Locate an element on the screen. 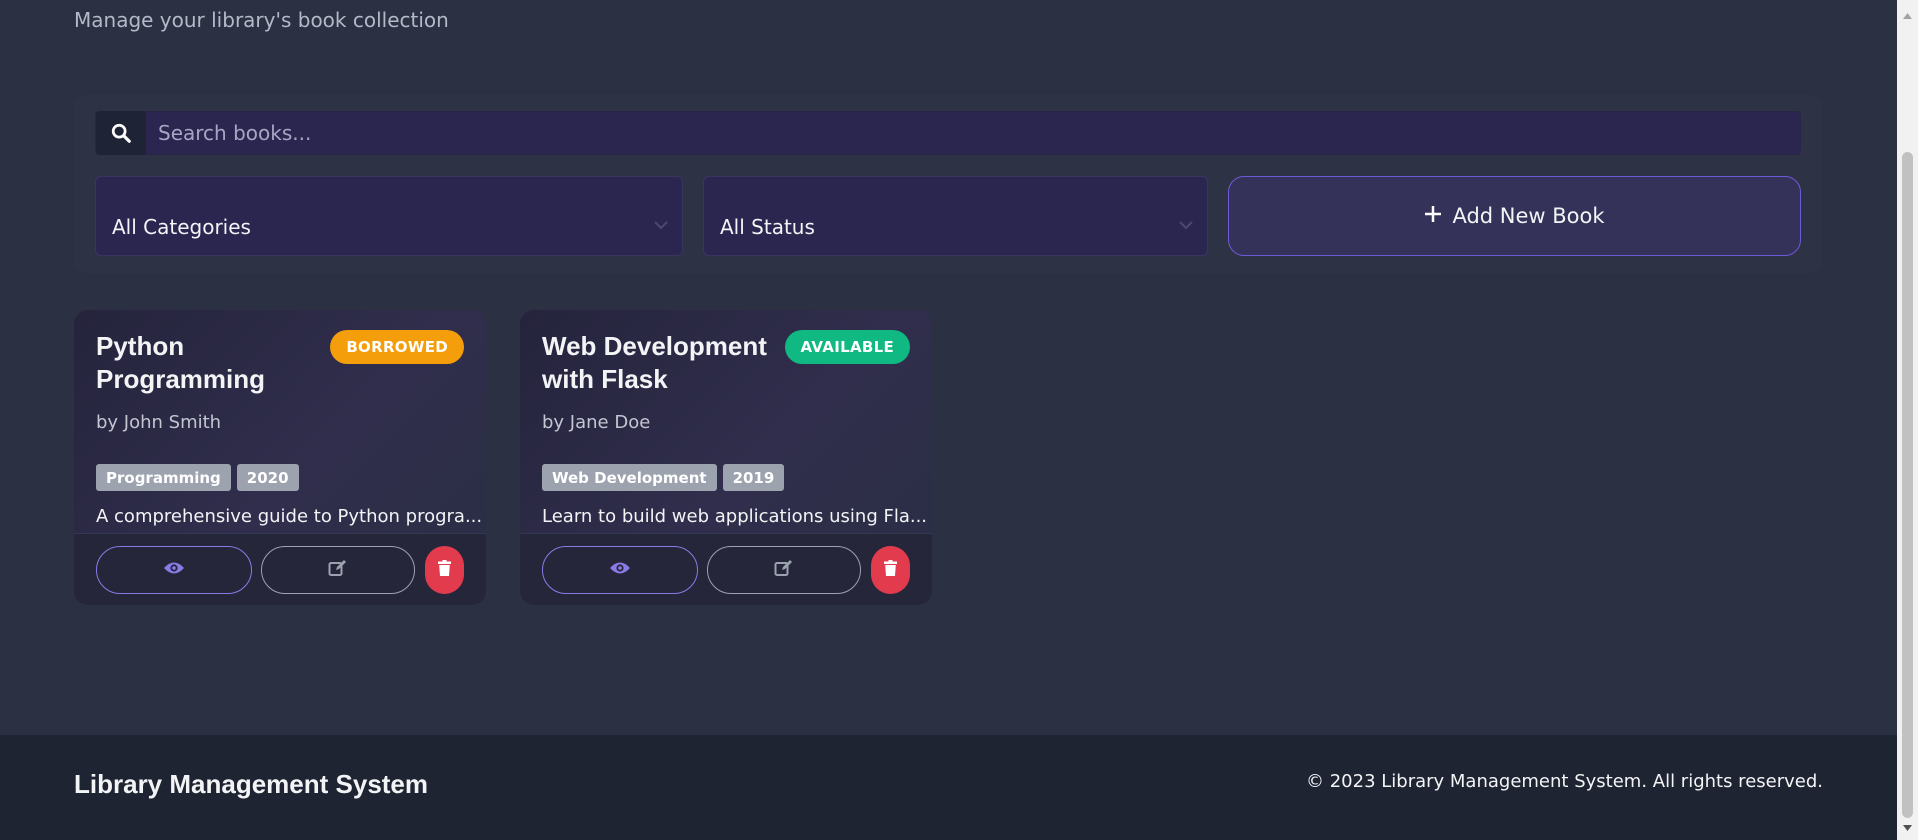 This screenshot has height=840, width=1918. book-tags: Web Development 2019 is located at coordinates (663, 477).